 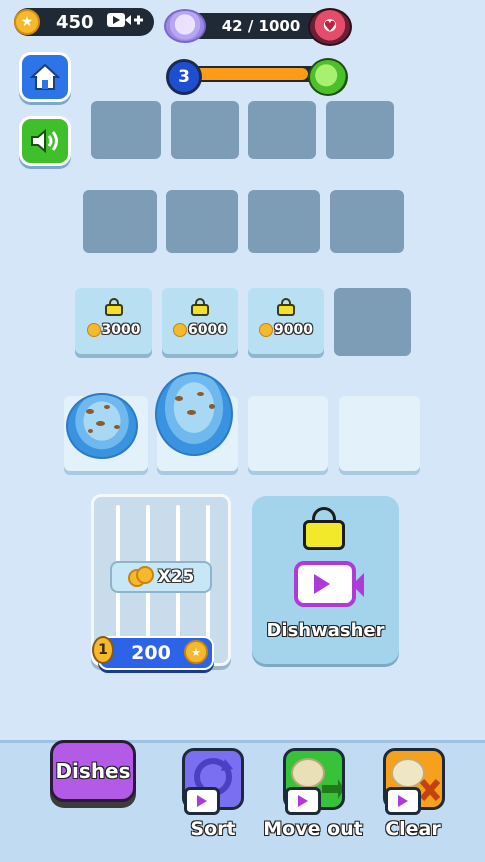 I want to click on rack-level-badge: 1, so click(x=103, y=650).